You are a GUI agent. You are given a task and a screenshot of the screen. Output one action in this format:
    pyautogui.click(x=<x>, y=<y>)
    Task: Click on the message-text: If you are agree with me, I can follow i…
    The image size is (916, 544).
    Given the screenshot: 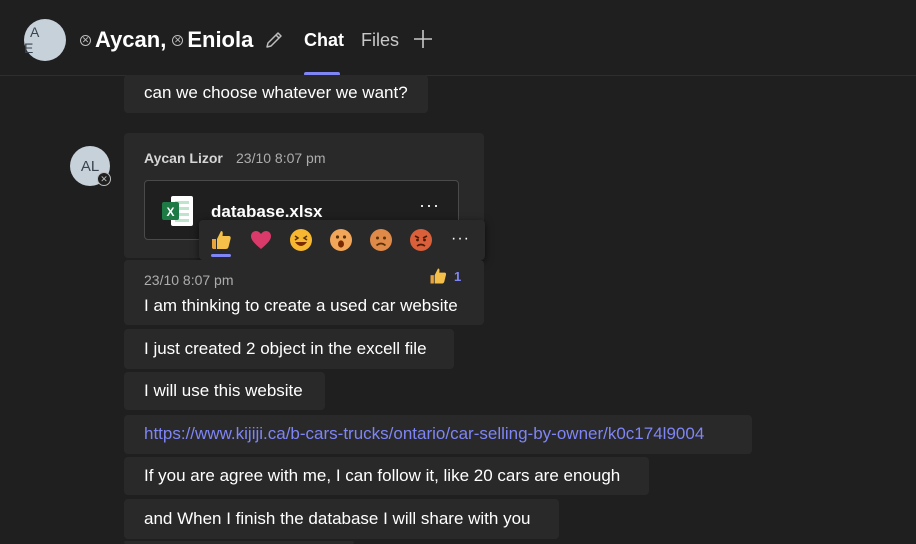 What is the action you would take?
    pyautogui.click(x=382, y=475)
    